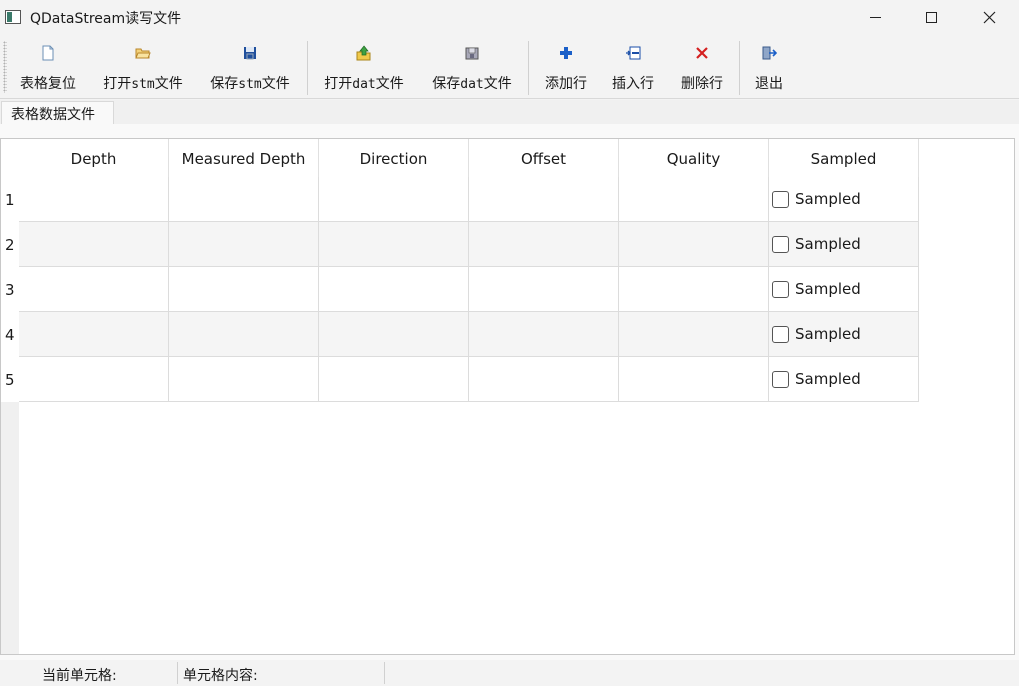 This screenshot has height=686, width=1019. I want to click on table-row: 3 Sampled, so click(460, 289).